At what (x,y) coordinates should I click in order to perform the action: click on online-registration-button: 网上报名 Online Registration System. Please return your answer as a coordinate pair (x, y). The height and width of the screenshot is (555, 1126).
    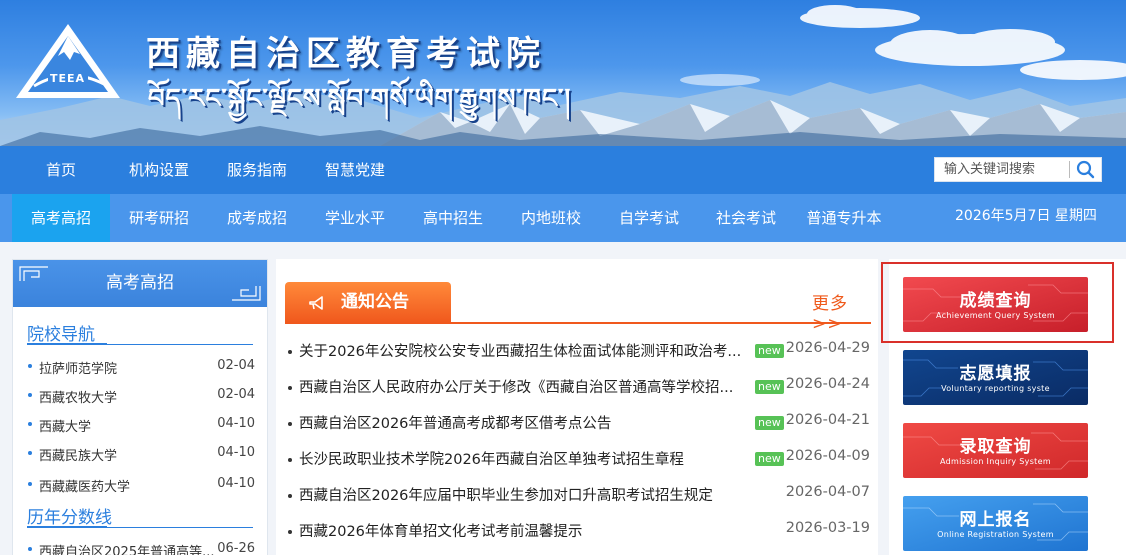
    Looking at the image, I should click on (995, 523).